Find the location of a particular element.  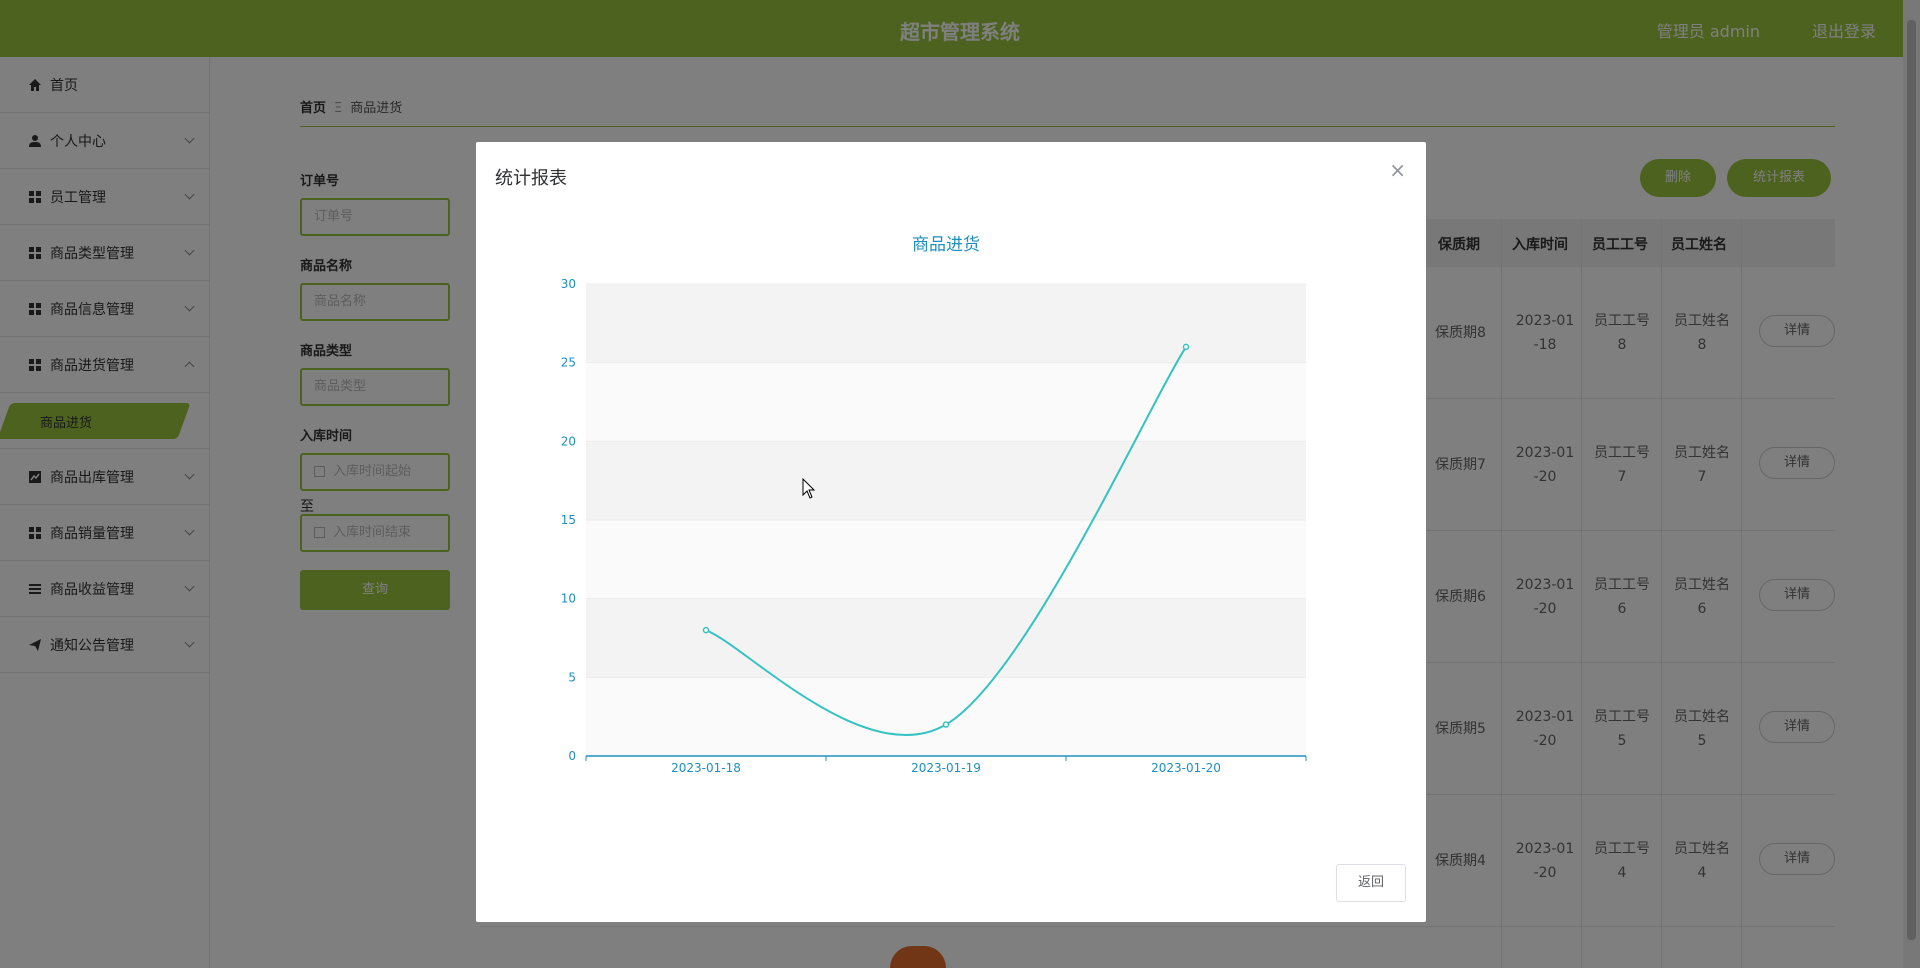

back-button: 返回 is located at coordinates (1371, 883).